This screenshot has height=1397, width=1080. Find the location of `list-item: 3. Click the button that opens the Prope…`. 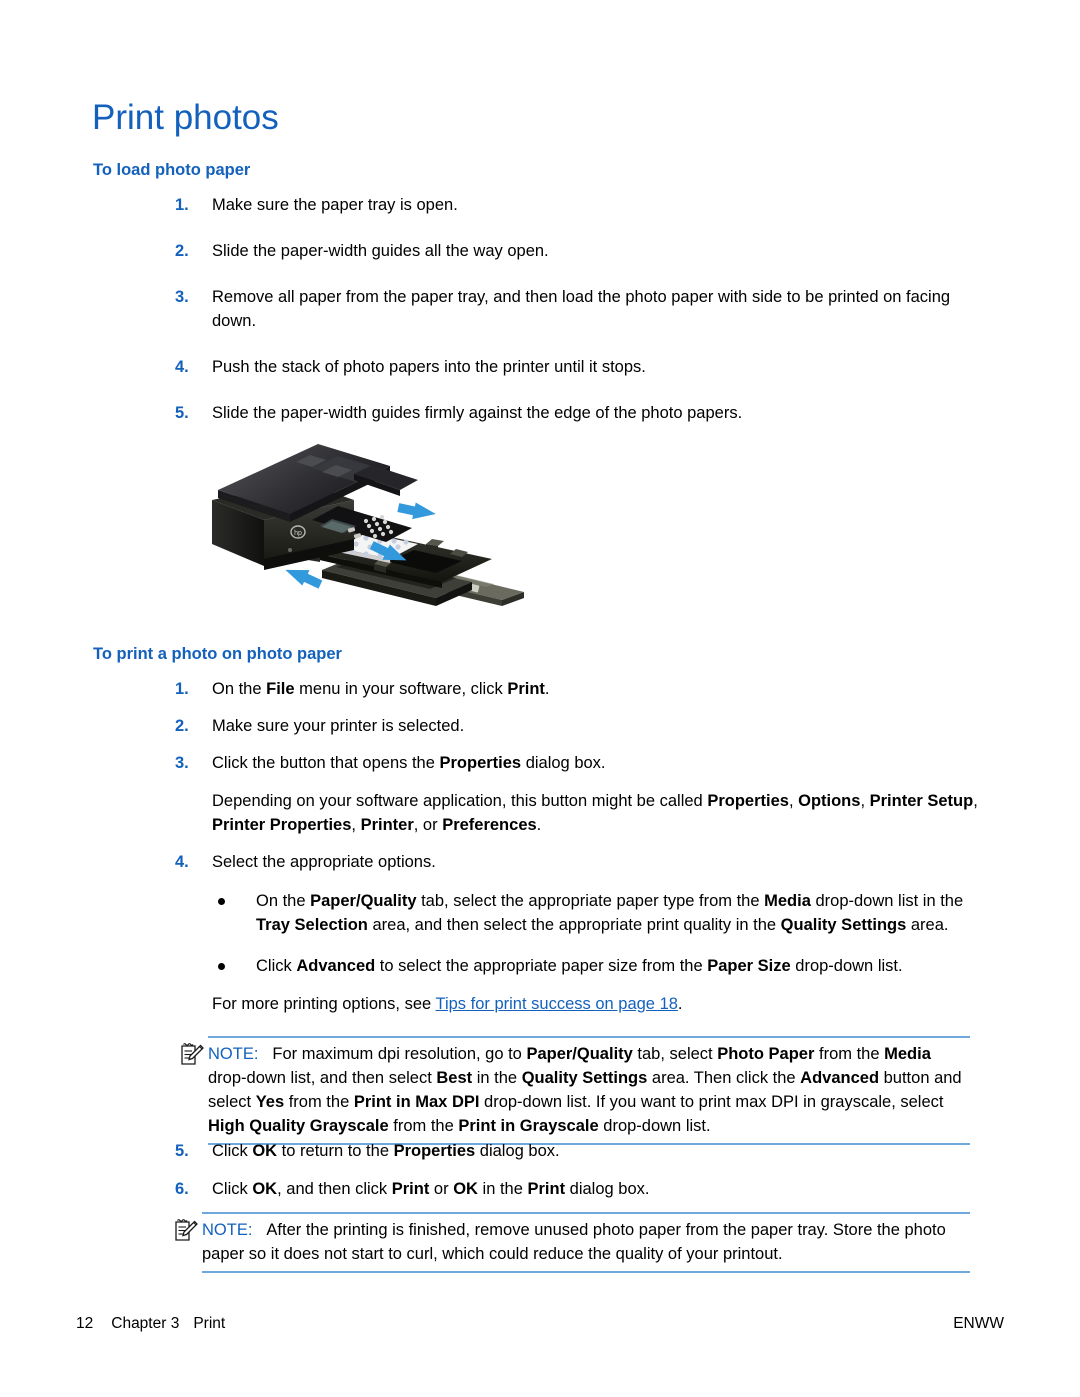

list-item: 3. Click the button that opens the Prope… is located at coordinates (540, 763).